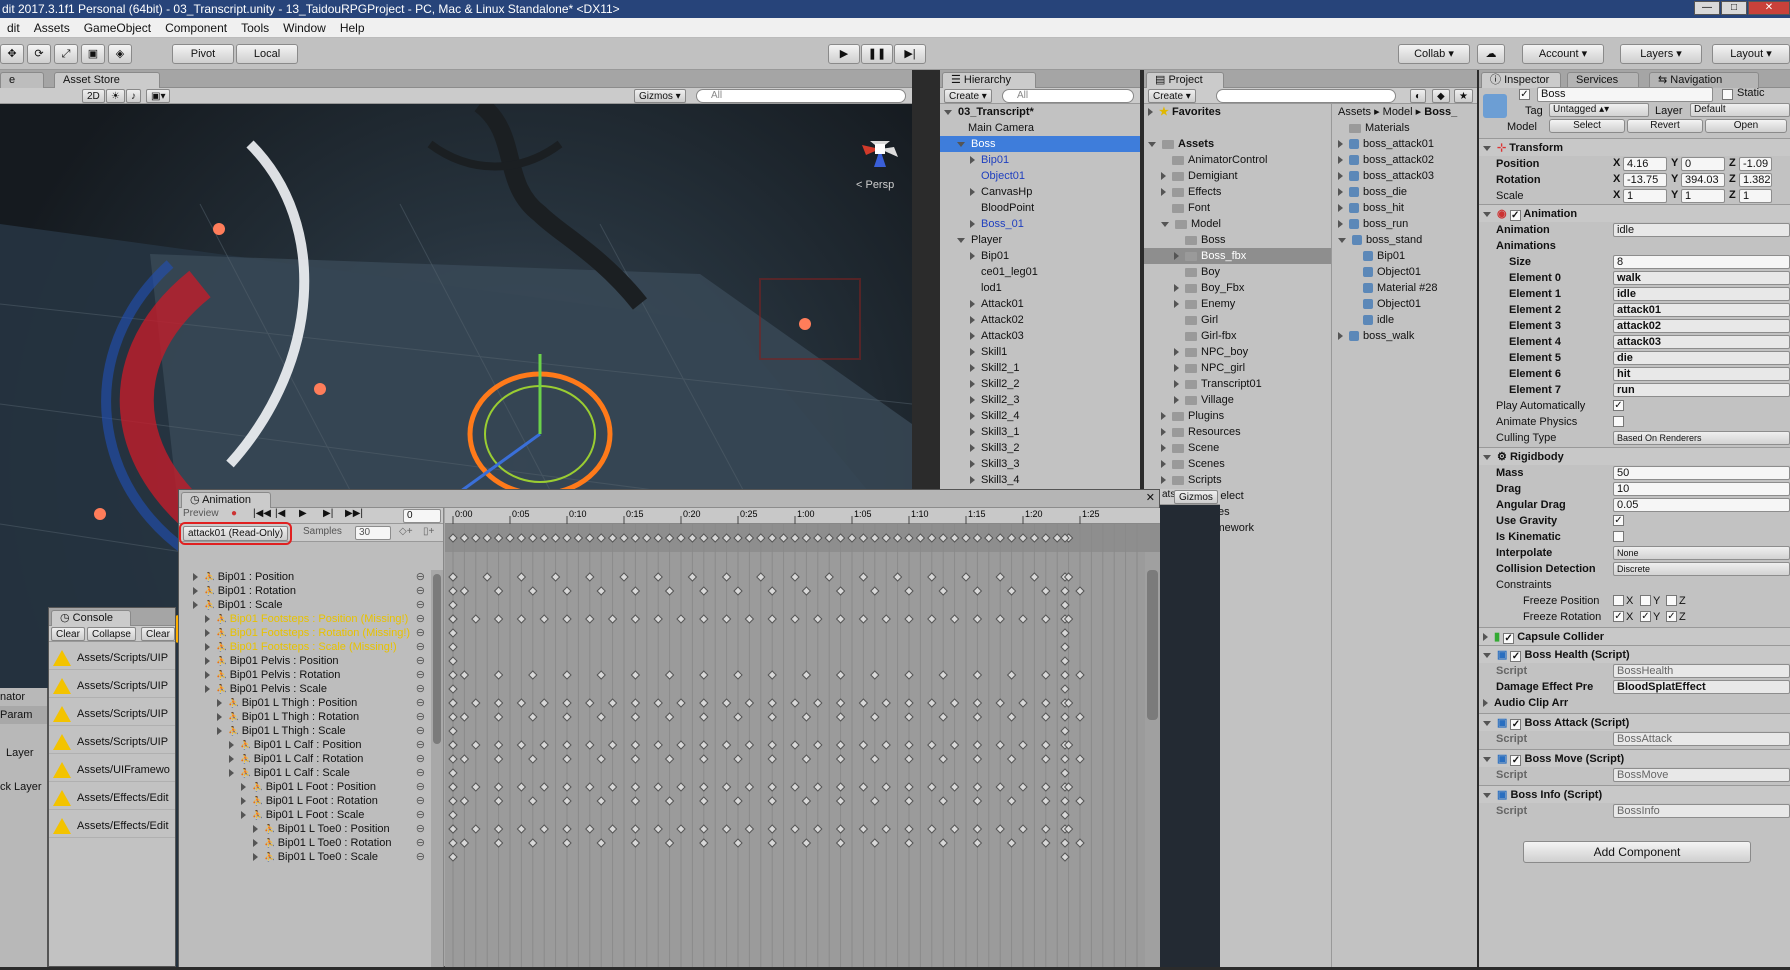 Image resolution: width=1790 pixels, height=970 pixels. I want to click on tab-hierarchy: ☰ Hierarchy, so click(989, 80).